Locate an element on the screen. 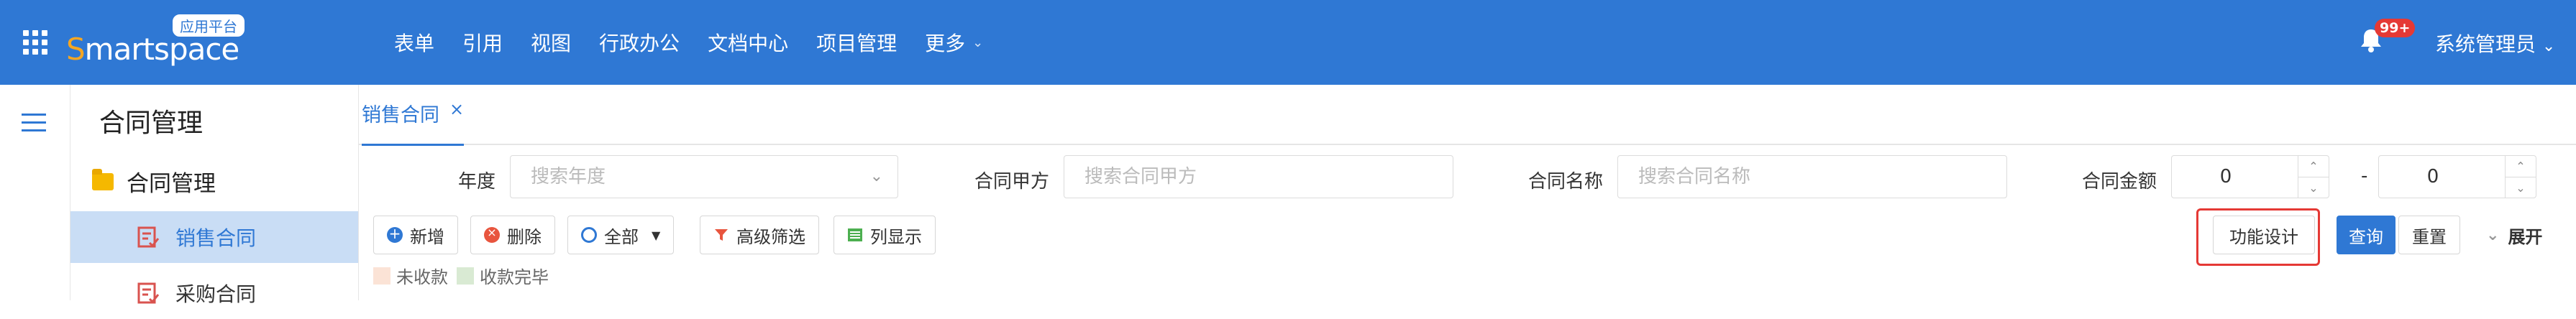  add-button: + 新增 is located at coordinates (416, 235).